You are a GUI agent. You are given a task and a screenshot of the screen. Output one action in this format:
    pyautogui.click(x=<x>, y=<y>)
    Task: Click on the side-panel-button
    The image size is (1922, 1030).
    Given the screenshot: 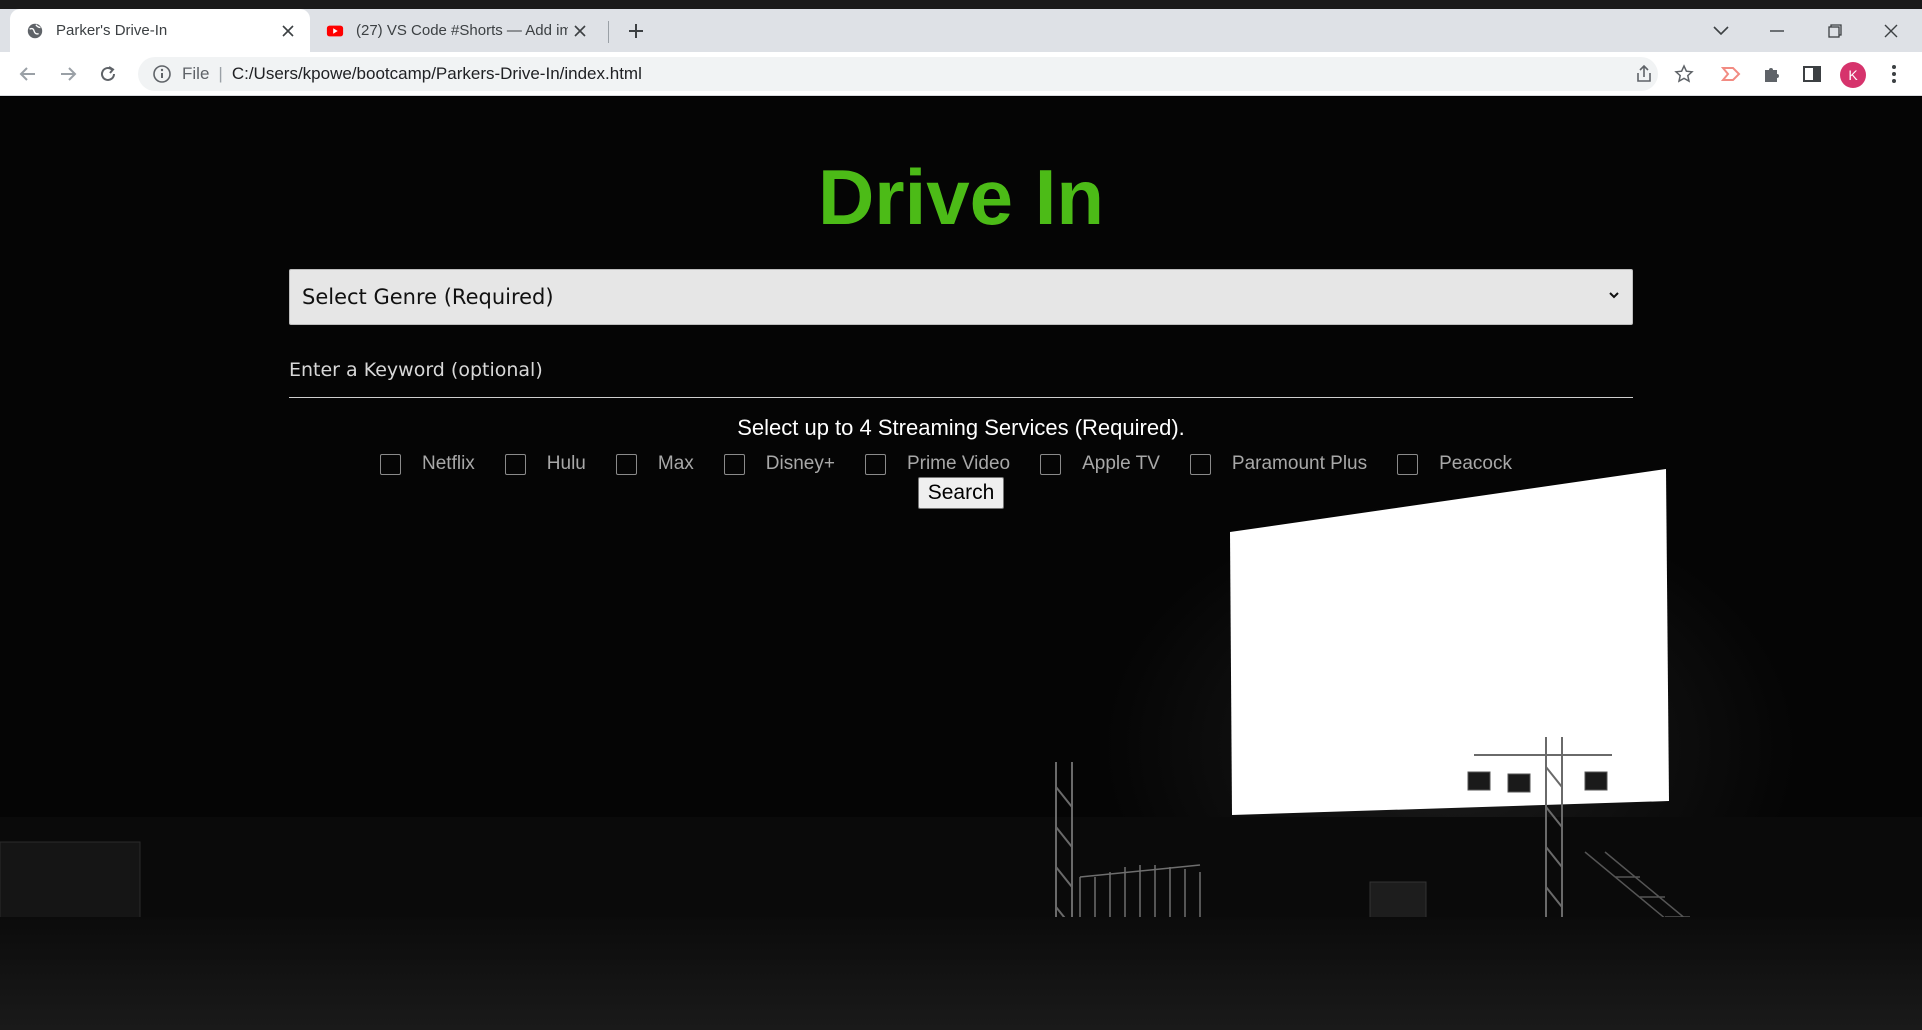 What is the action you would take?
    pyautogui.click(x=1812, y=74)
    